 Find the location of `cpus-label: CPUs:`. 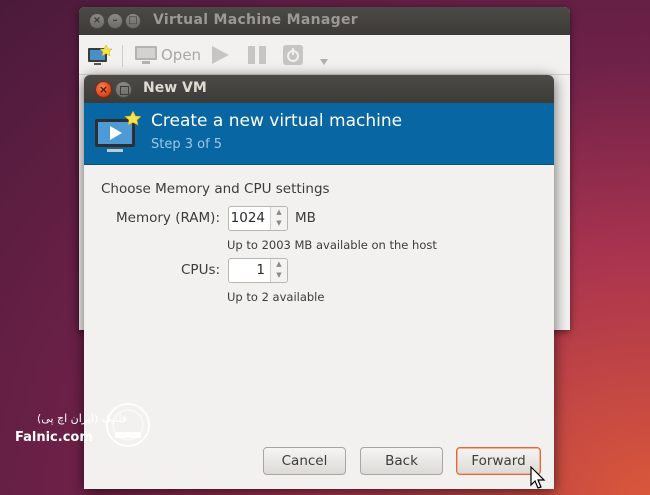

cpus-label: CPUs: is located at coordinates (201, 270).